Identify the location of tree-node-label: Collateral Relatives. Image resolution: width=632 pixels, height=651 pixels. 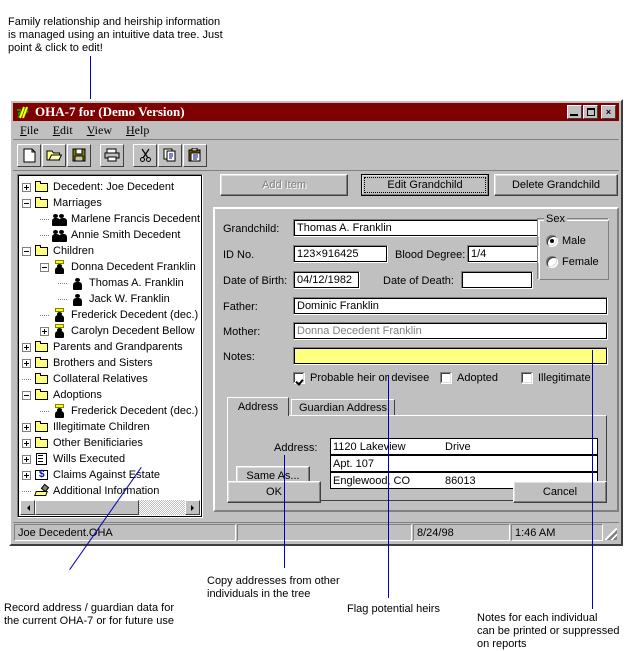
(100, 379).